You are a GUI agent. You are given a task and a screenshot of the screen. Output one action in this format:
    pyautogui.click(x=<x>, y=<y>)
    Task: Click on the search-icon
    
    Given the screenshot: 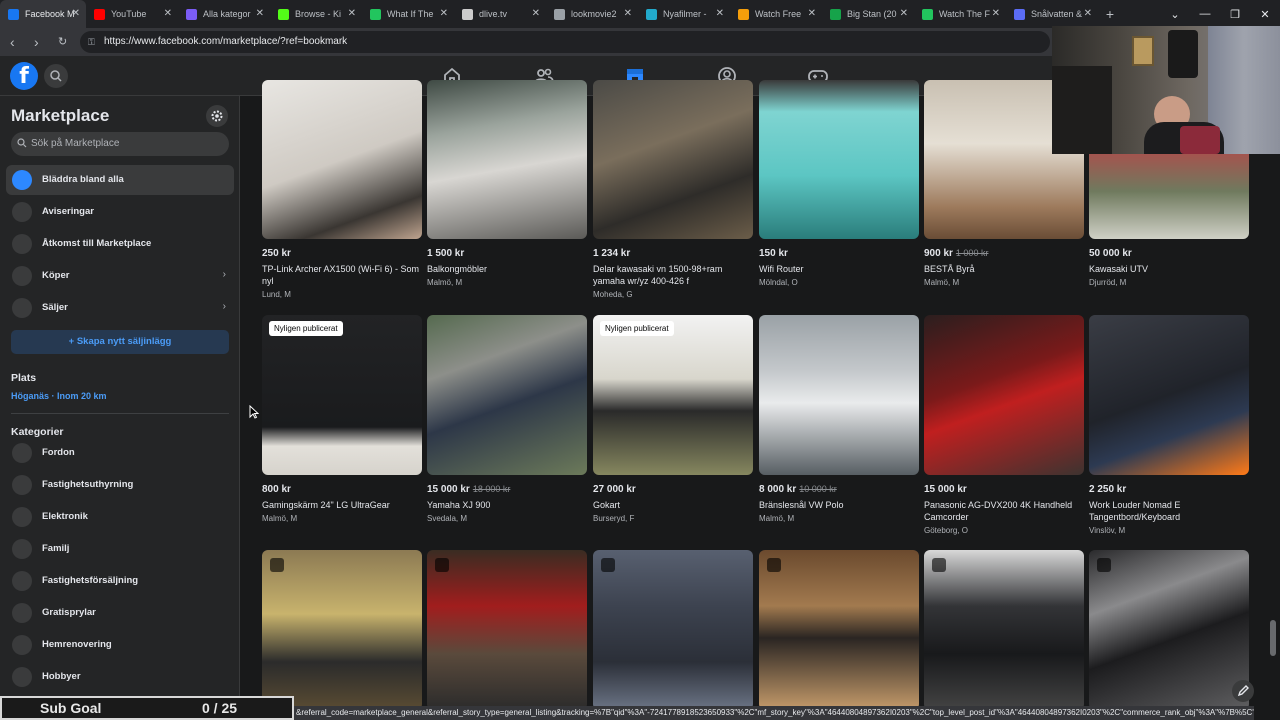 What is the action you would take?
    pyautogui.click(x=56, y=76)
    